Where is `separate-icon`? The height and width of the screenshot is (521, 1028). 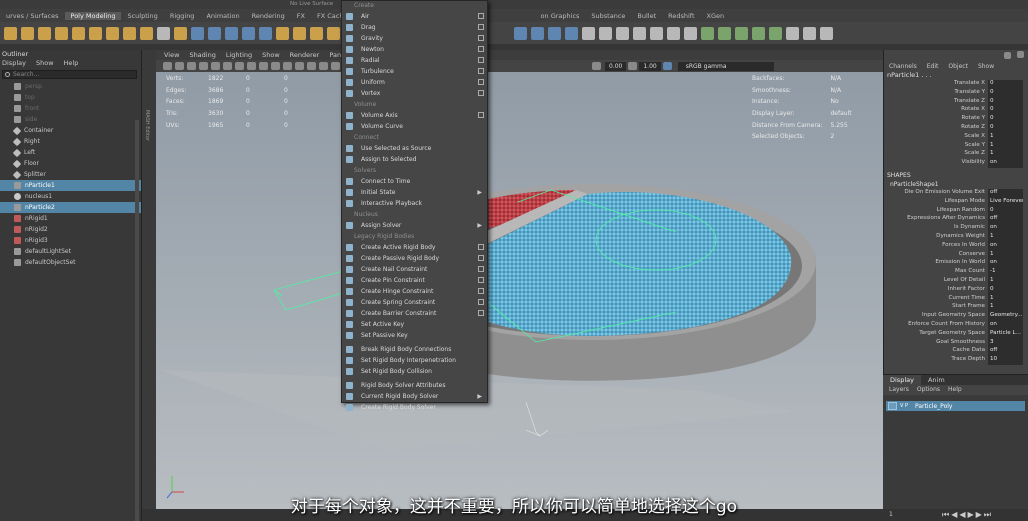 separate-icon is located at coordinates (214, 33).